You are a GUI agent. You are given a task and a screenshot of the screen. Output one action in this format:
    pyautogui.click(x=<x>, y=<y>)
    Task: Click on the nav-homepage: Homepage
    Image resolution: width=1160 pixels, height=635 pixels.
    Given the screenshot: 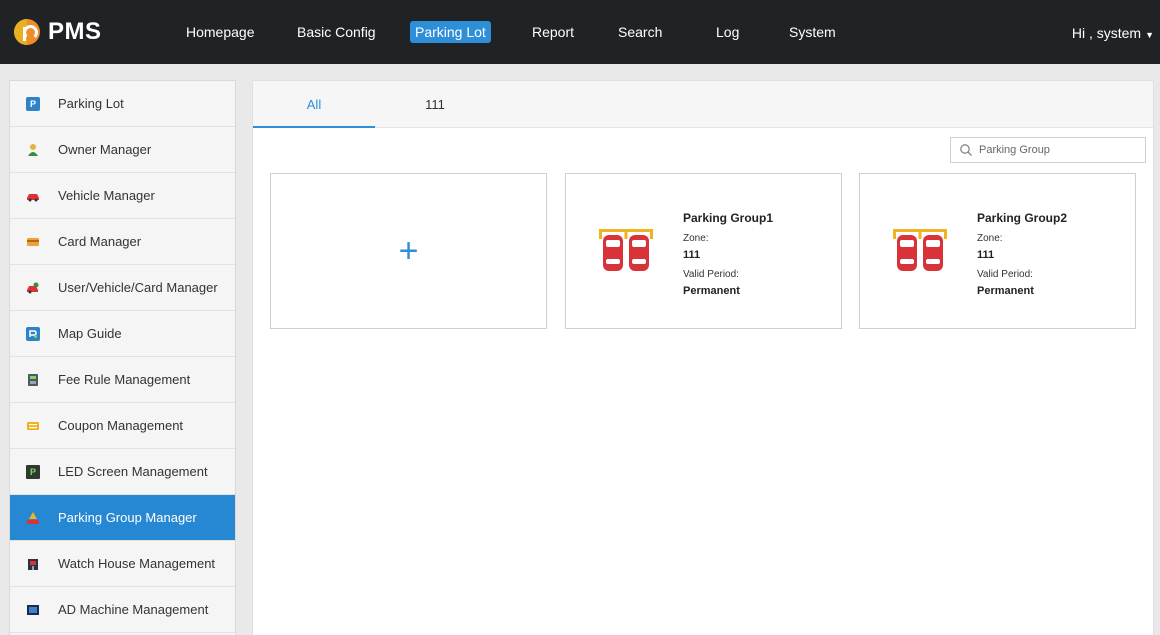 What is the action you would take?
    pyautogui.click(x=220, y=32)
    